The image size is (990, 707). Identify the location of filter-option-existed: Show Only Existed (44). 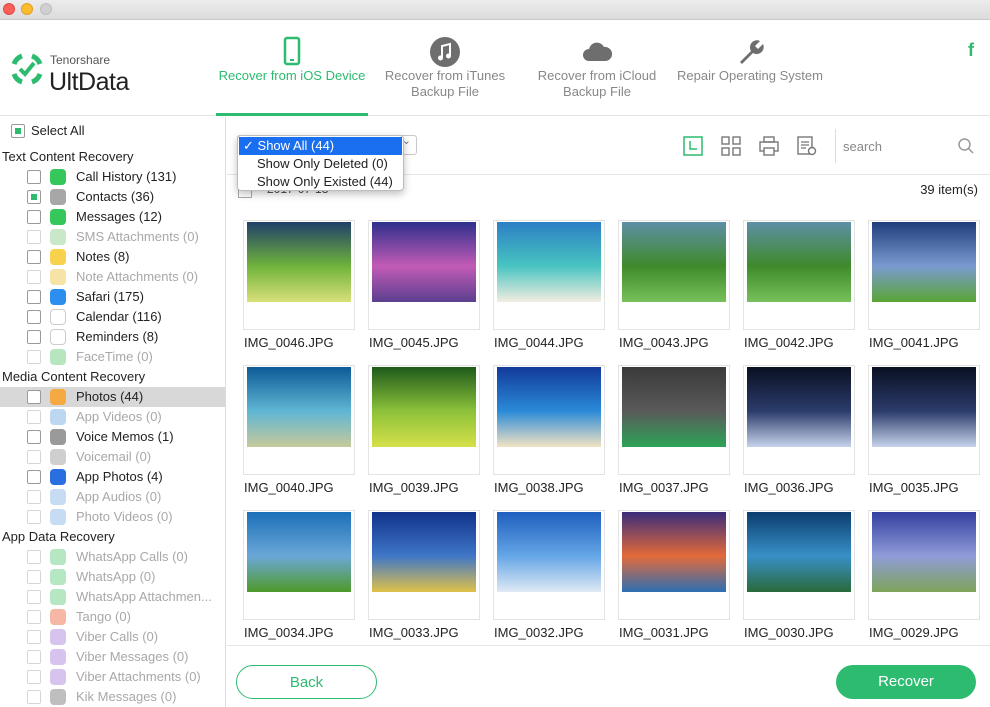
(320, 182).